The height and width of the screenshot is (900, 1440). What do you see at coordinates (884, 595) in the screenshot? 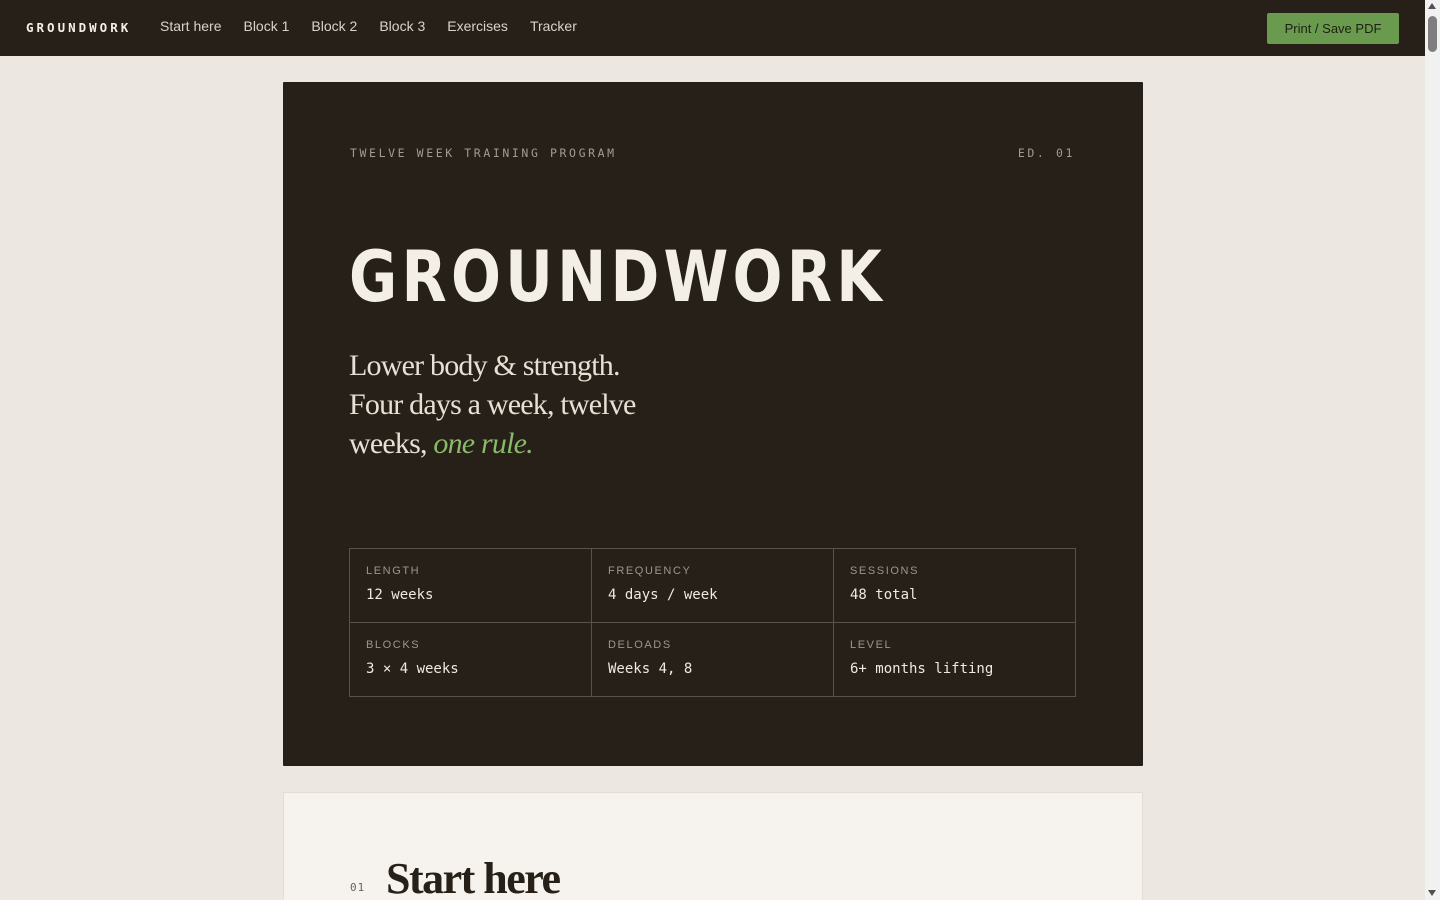
I see `stat-value: 48 total` at bounding box center [884, 595].